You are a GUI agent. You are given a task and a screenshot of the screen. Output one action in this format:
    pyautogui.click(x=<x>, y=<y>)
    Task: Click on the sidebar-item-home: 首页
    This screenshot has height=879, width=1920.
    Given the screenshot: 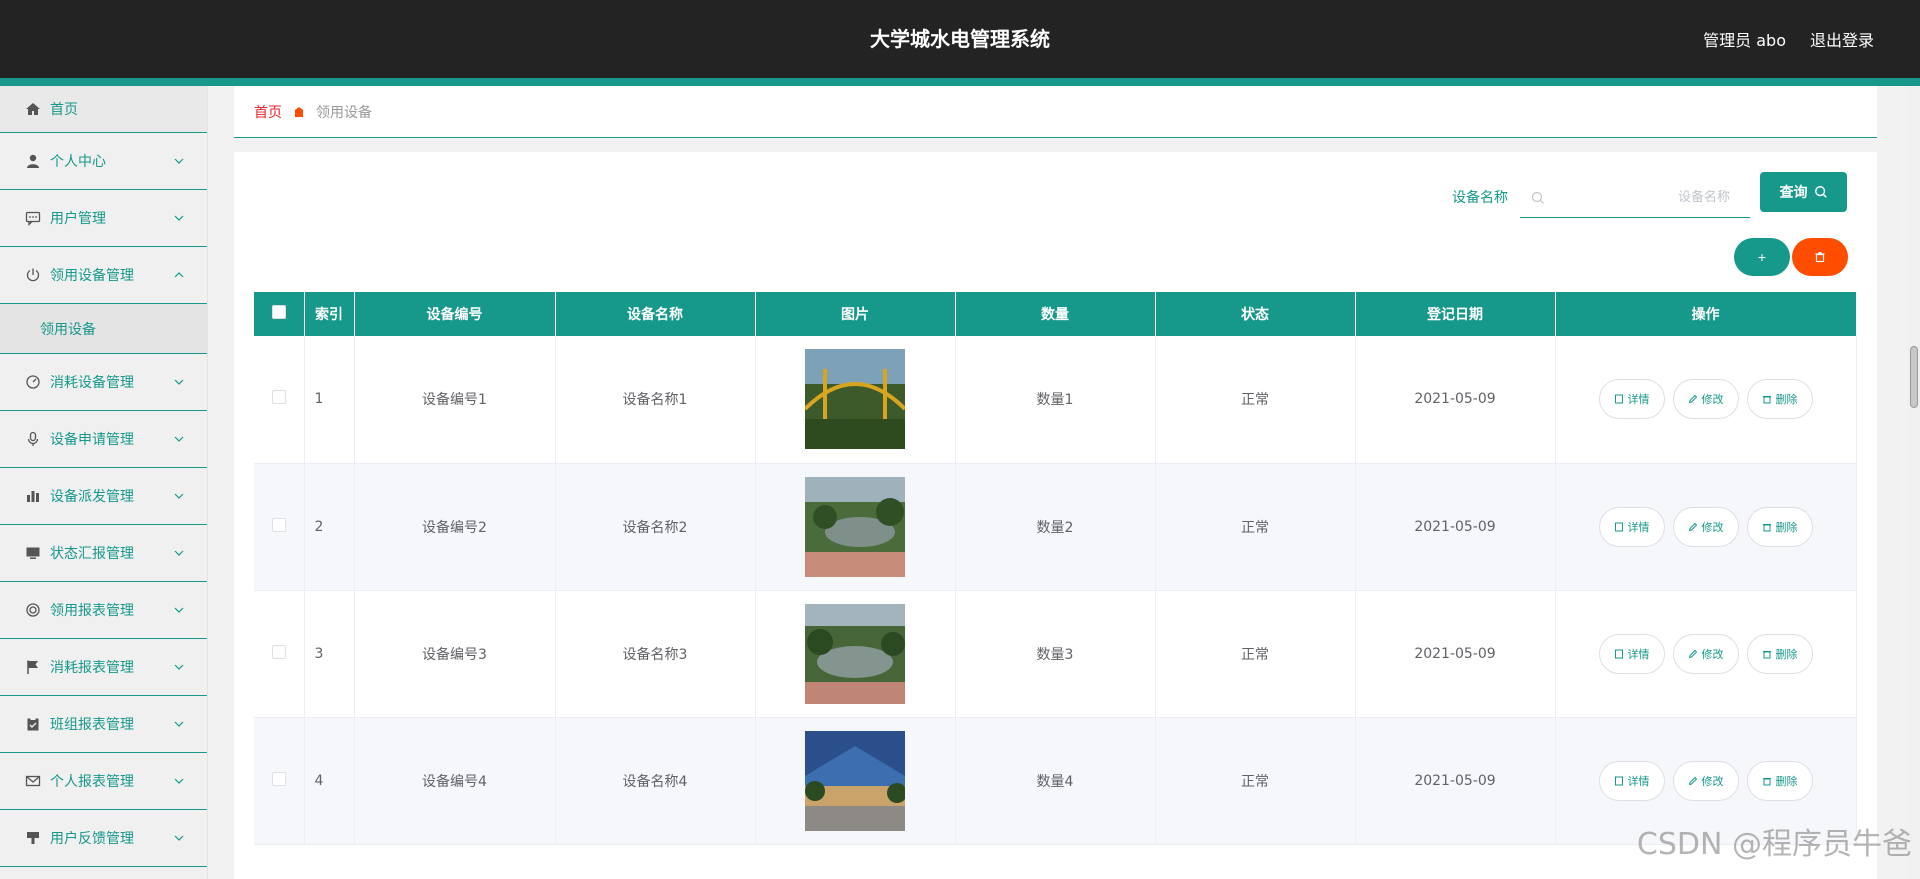 What is the action you would take?
    pyautogui.click(x=103, y=109)
    